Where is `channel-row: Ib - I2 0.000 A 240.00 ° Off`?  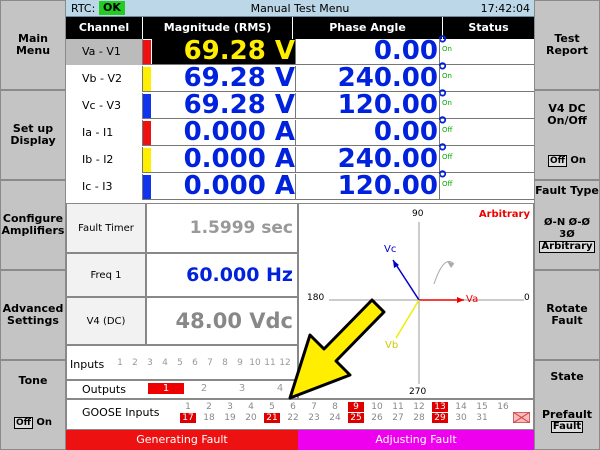 channel-row: Ib - I2 0.000 A 240.00 ° Off is located at coordinates (300, 157).